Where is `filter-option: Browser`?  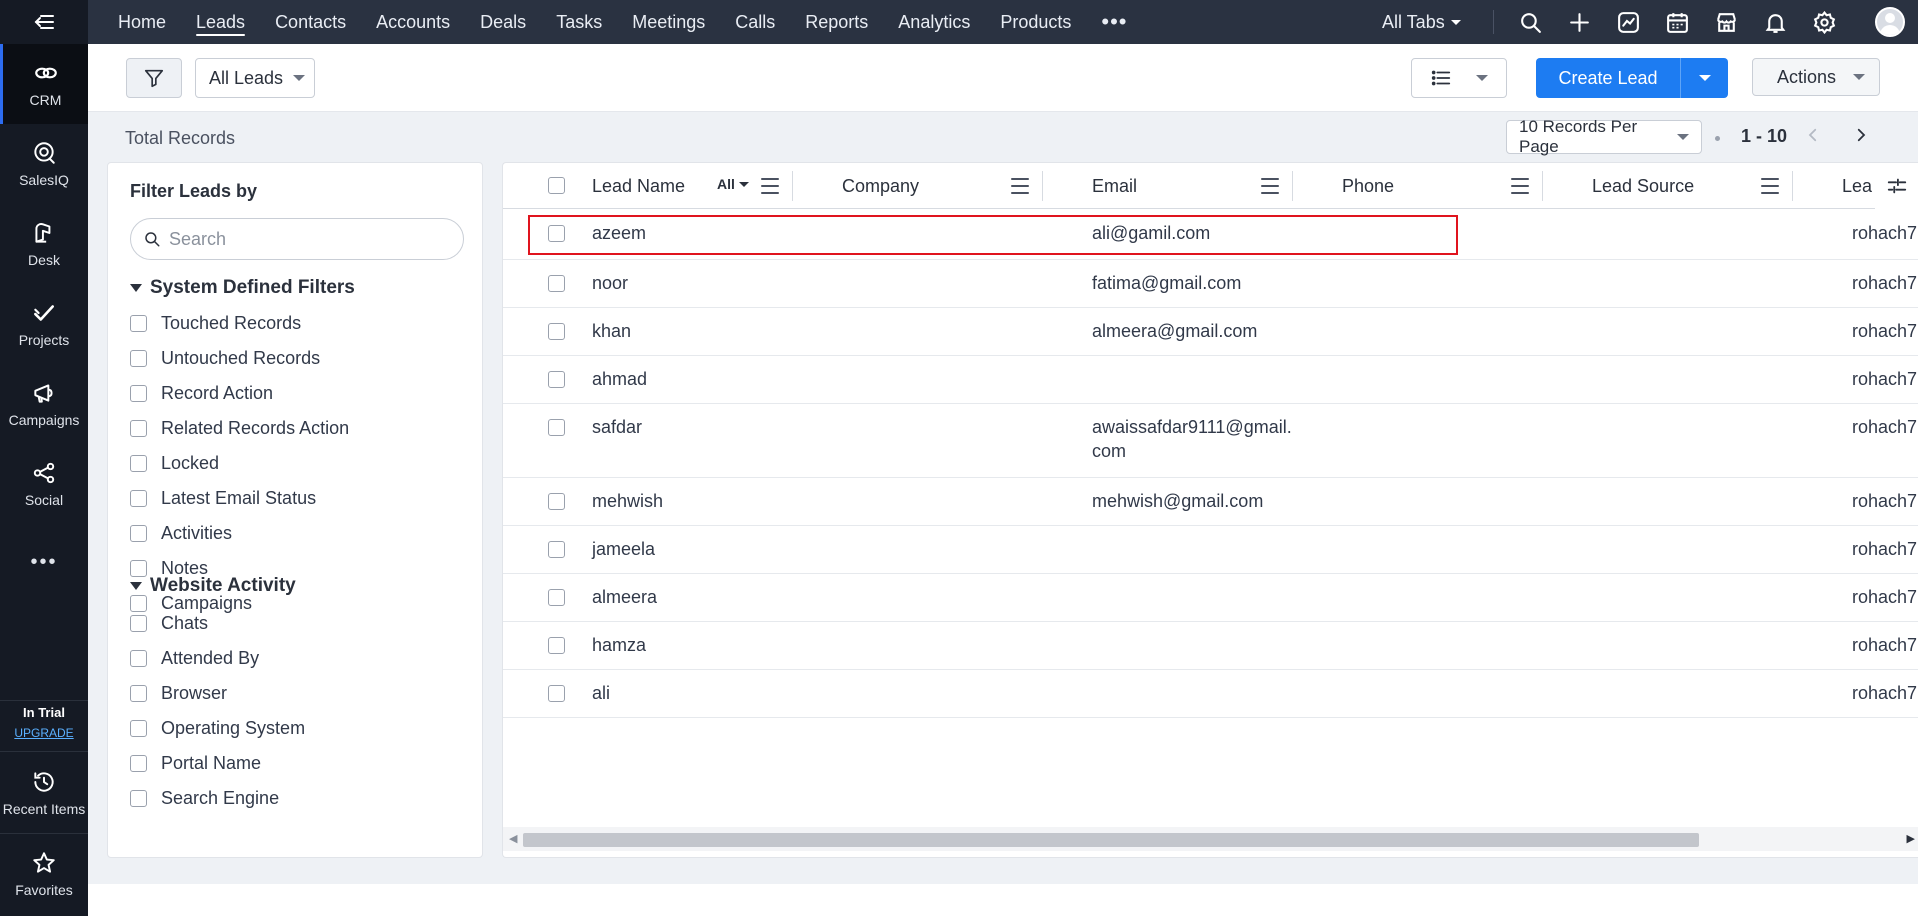
filter-option: Browser is located at coordinates (178, 693).